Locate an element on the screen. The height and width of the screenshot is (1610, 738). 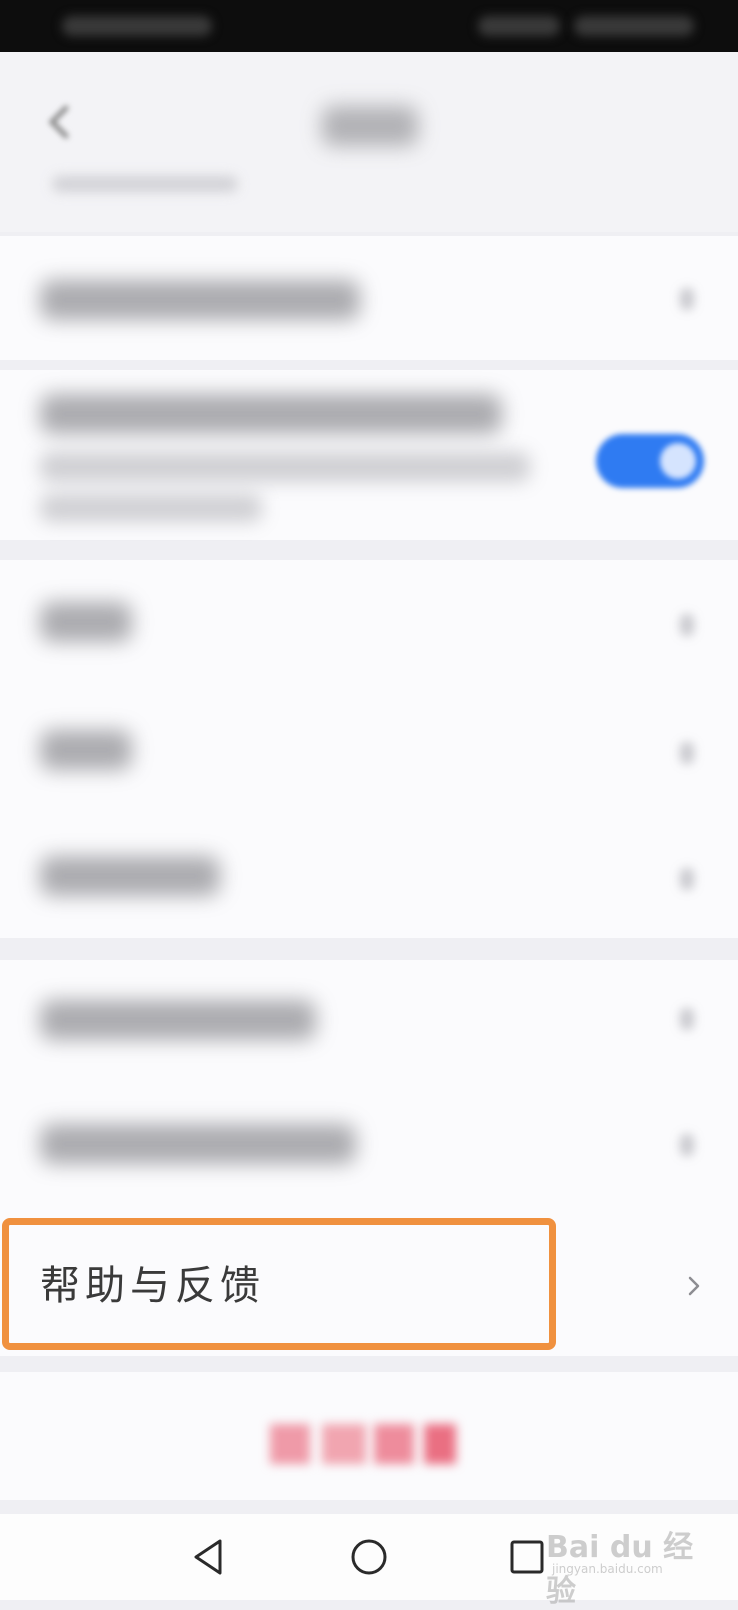
back-icon is located at coordinates (60, 122).